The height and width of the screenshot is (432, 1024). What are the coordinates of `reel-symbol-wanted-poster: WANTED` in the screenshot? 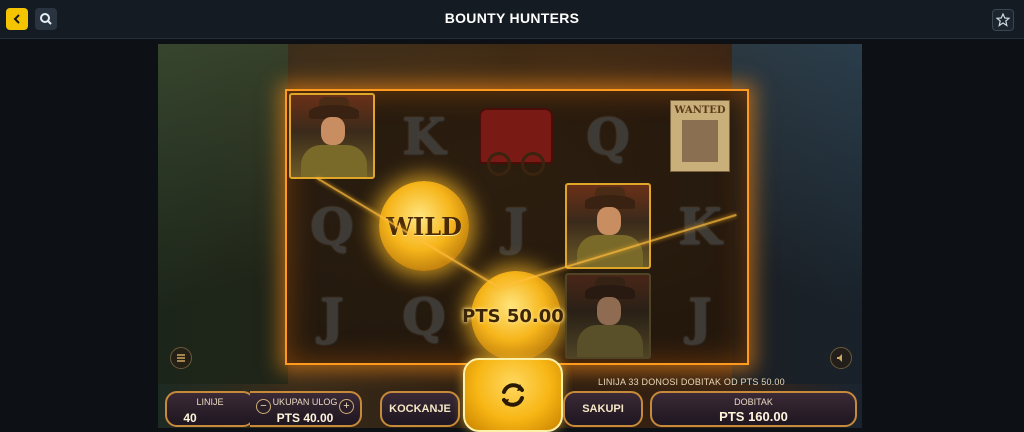 It's located at (700, 136).